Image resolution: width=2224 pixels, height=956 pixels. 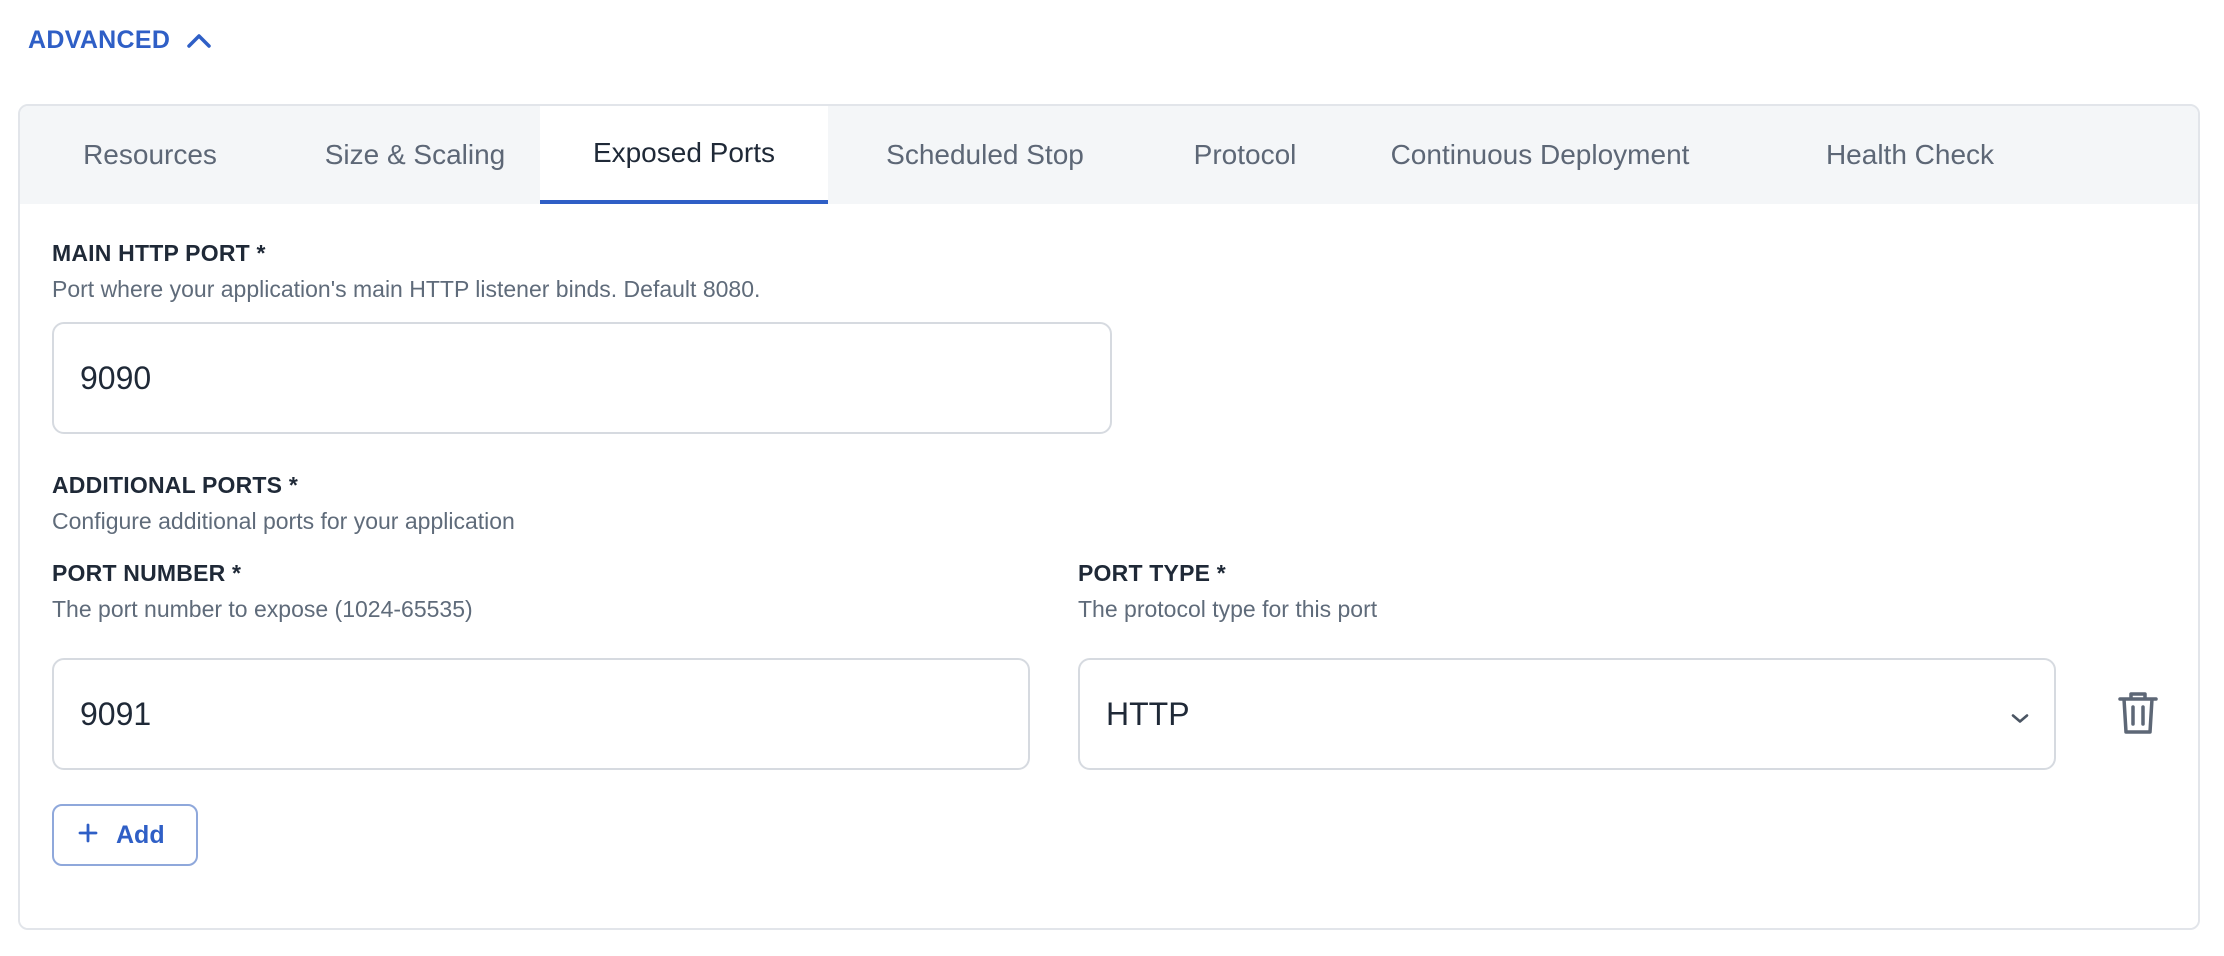 I want to click on tab-label: Continuous Deployment, so click(x=1540, y=154).